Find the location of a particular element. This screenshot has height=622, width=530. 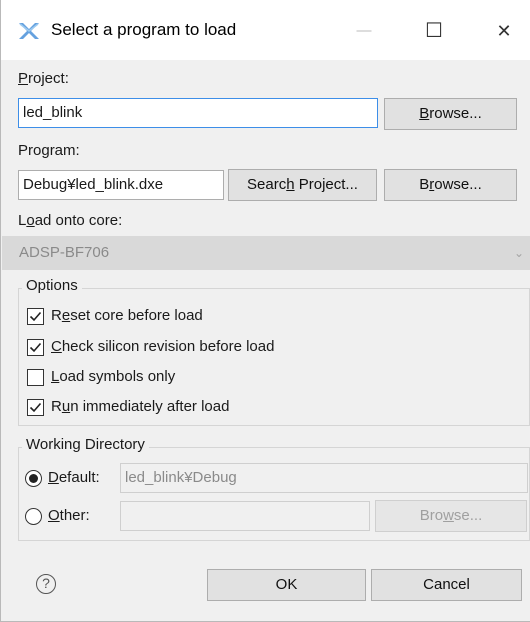

project-label: Project: is located at coordinates (43, 78).